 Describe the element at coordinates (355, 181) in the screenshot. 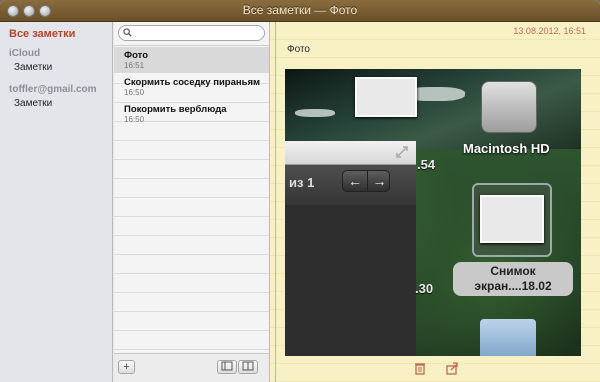

I see `arrow-left-icon: ←` at that location.